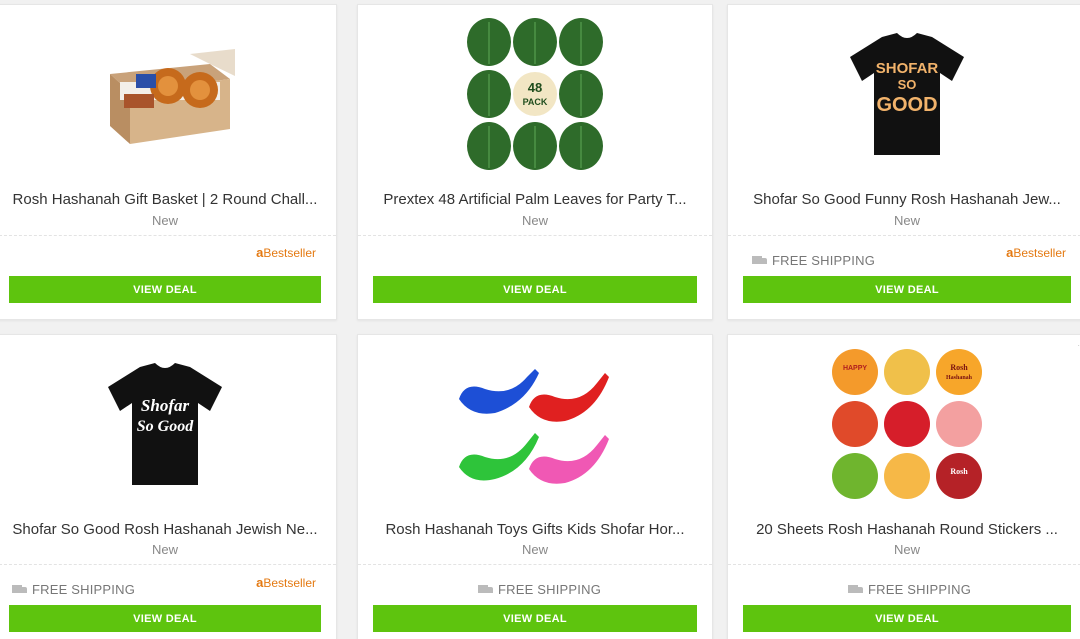  Describe the element at coordinates (959, 378) in the screenshot. I see `svg-text: Hashanah` at that location.